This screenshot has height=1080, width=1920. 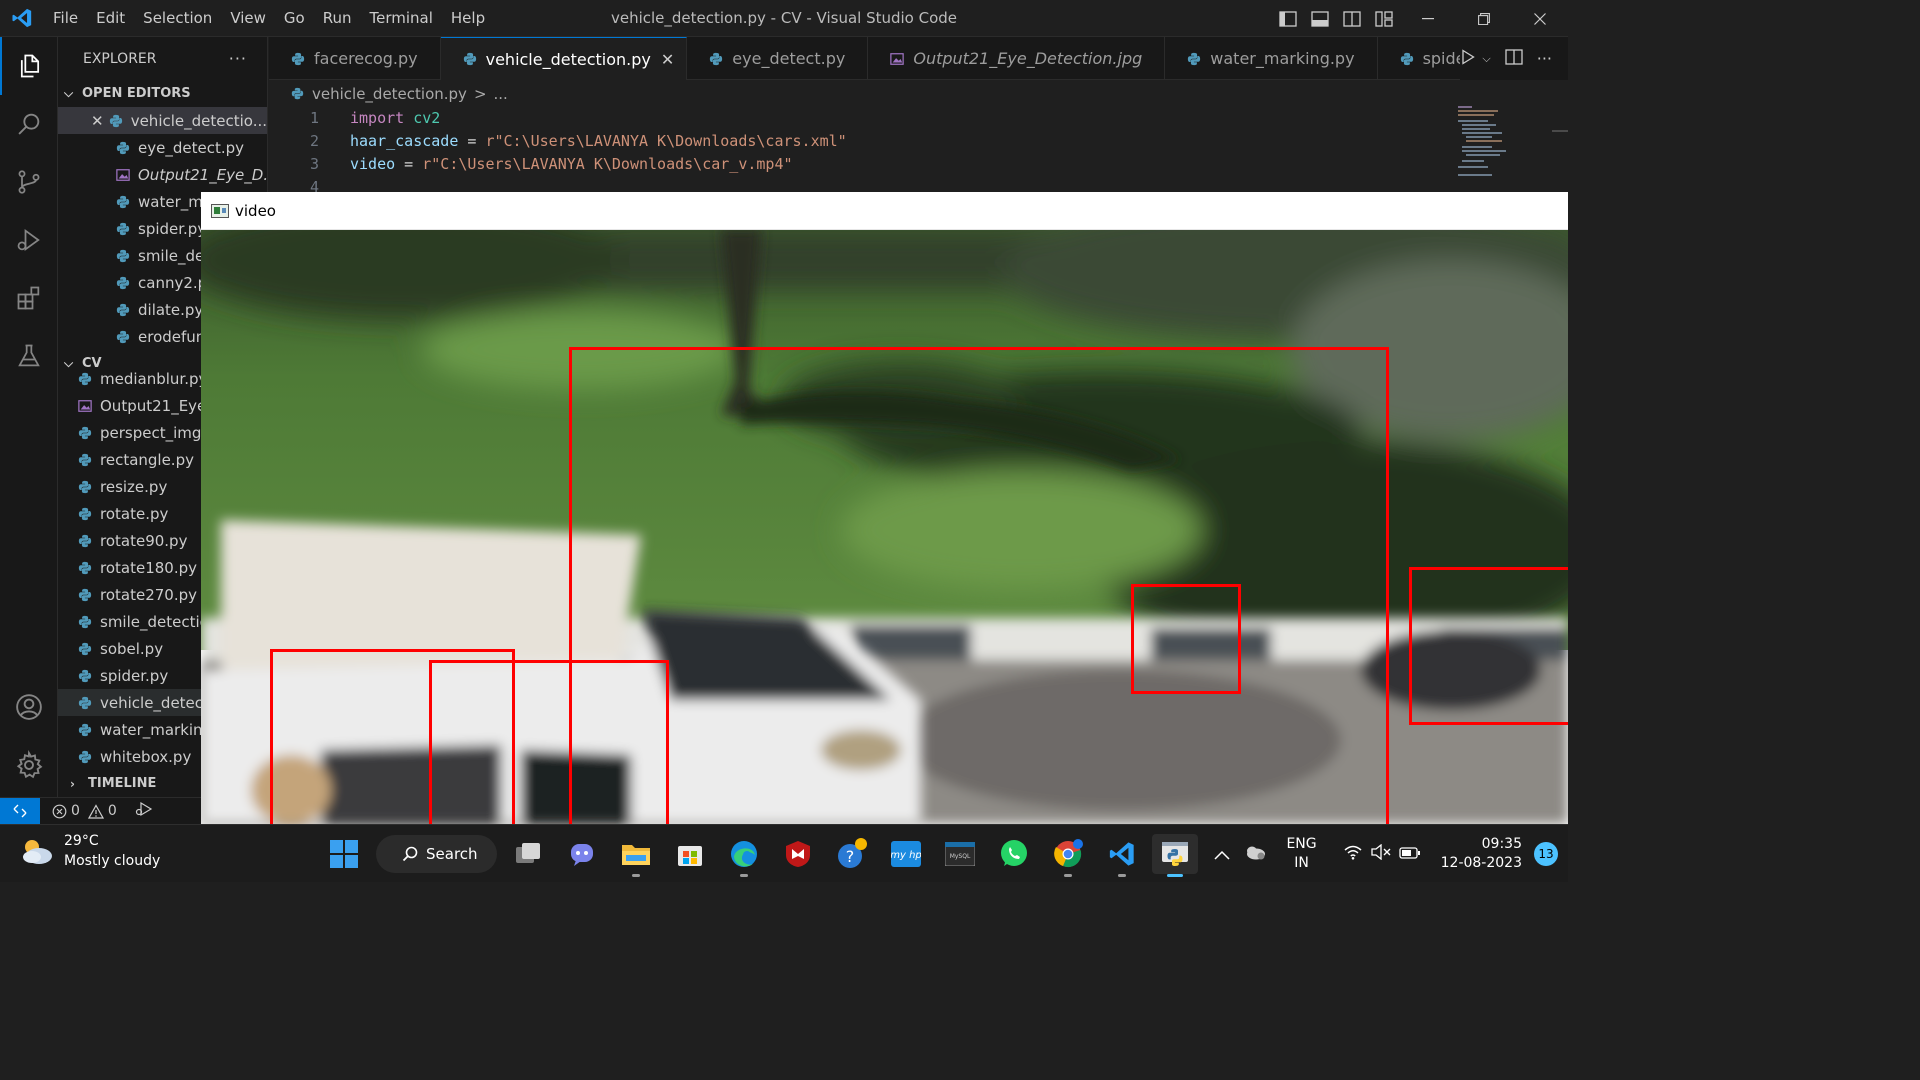 What do you see at coordinates (1271, 58) in the screenshot?
I see `editor-tab: water_marking.py` at bounding box center [1271, 58].